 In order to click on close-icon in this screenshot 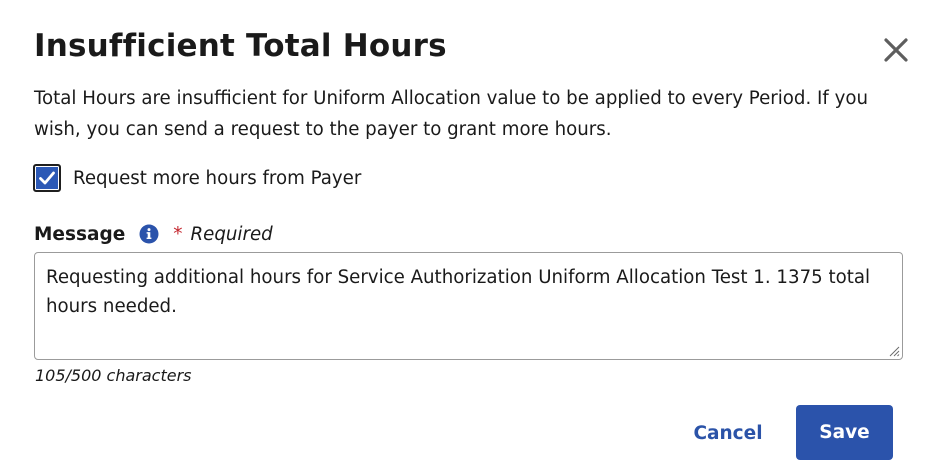, I will do `click(896, 50)`.